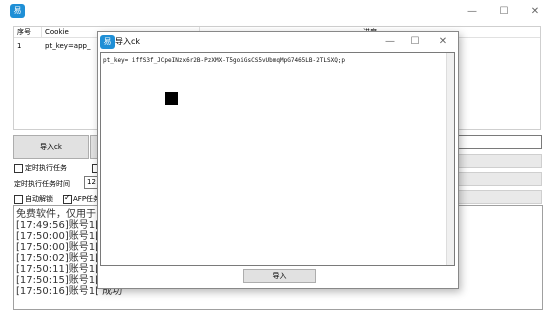 This screenshot has width=551, height=320. I want to click on table-cell-seq: 1, so click(28, 46).